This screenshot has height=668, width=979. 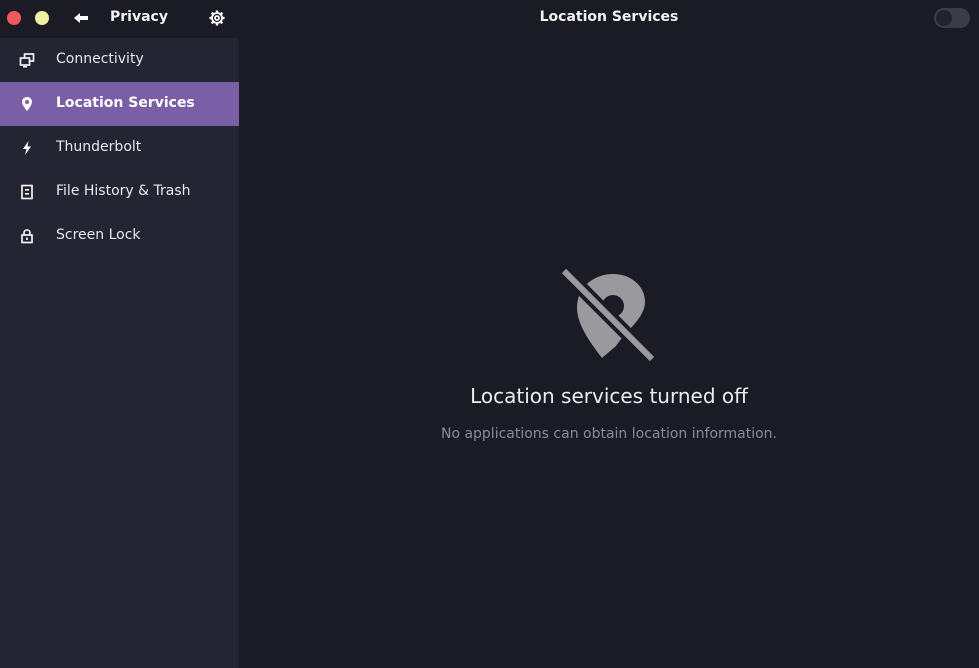 I want to click on lightning-icon, so click(x=27, y=148).